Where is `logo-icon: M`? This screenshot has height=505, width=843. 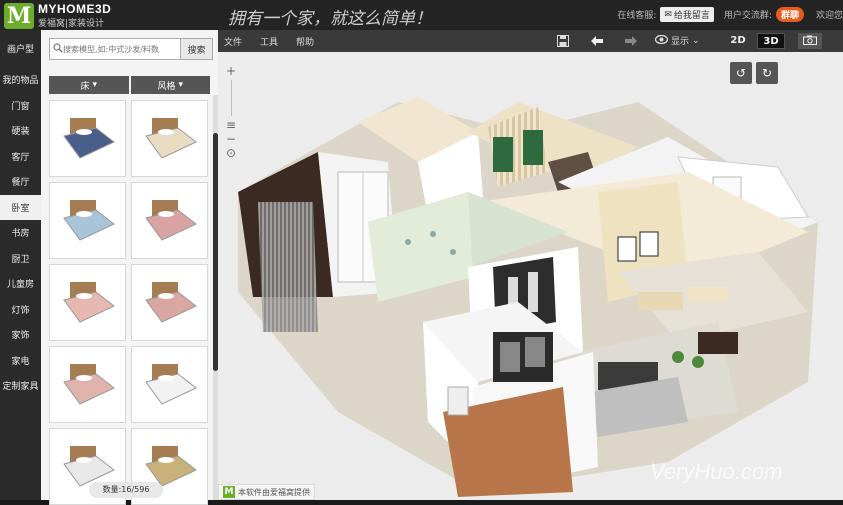
logo-icon: M is located at coordinates (19, 15).